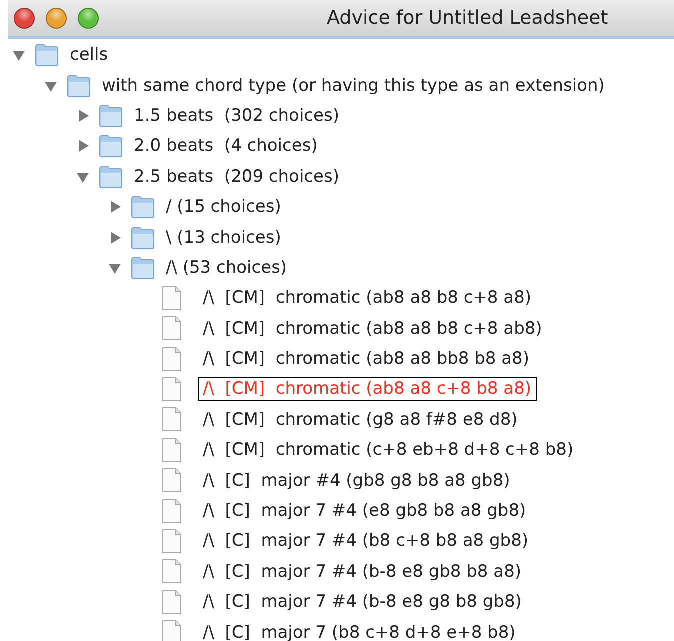 Image resolution: width=674 pixels, height=641 pixels. I want to click on tree-item: /\ [C] major 7 #4 (e8 gb8 b8 a8 gb8), so click(365, 511).